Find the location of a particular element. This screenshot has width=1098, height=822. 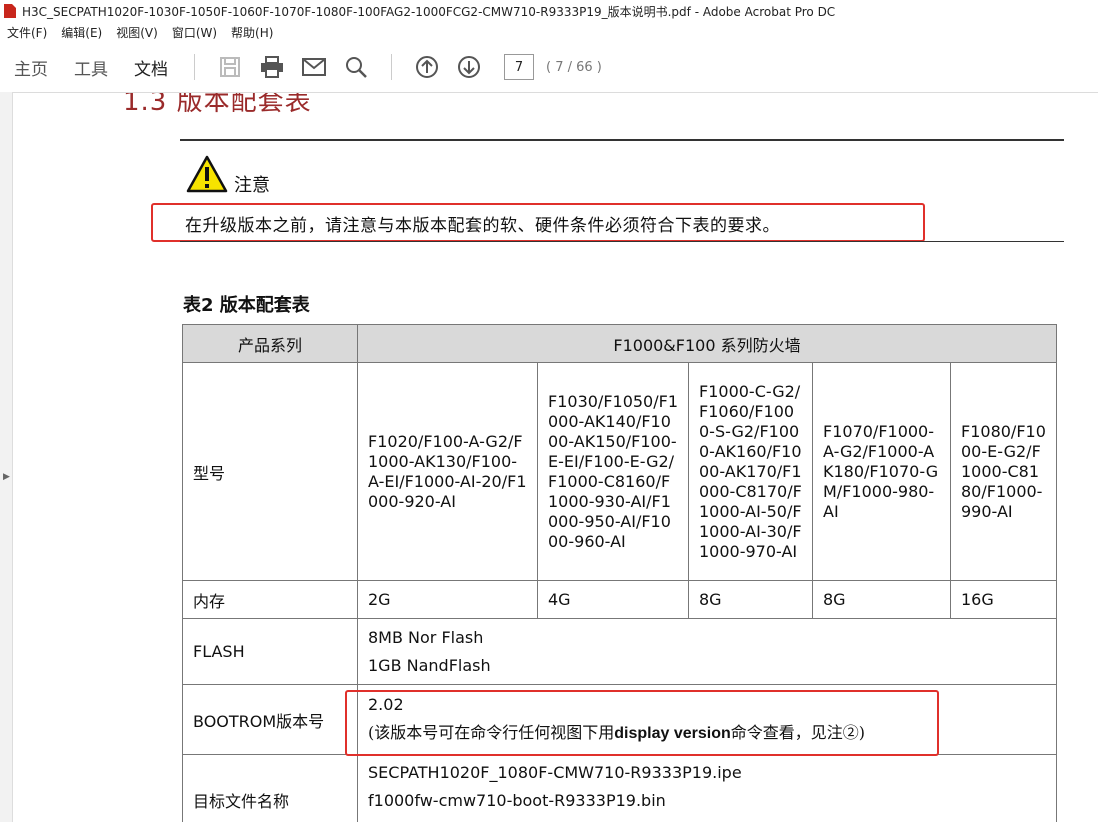

page-down-icon is located at coordinates (469, 67).